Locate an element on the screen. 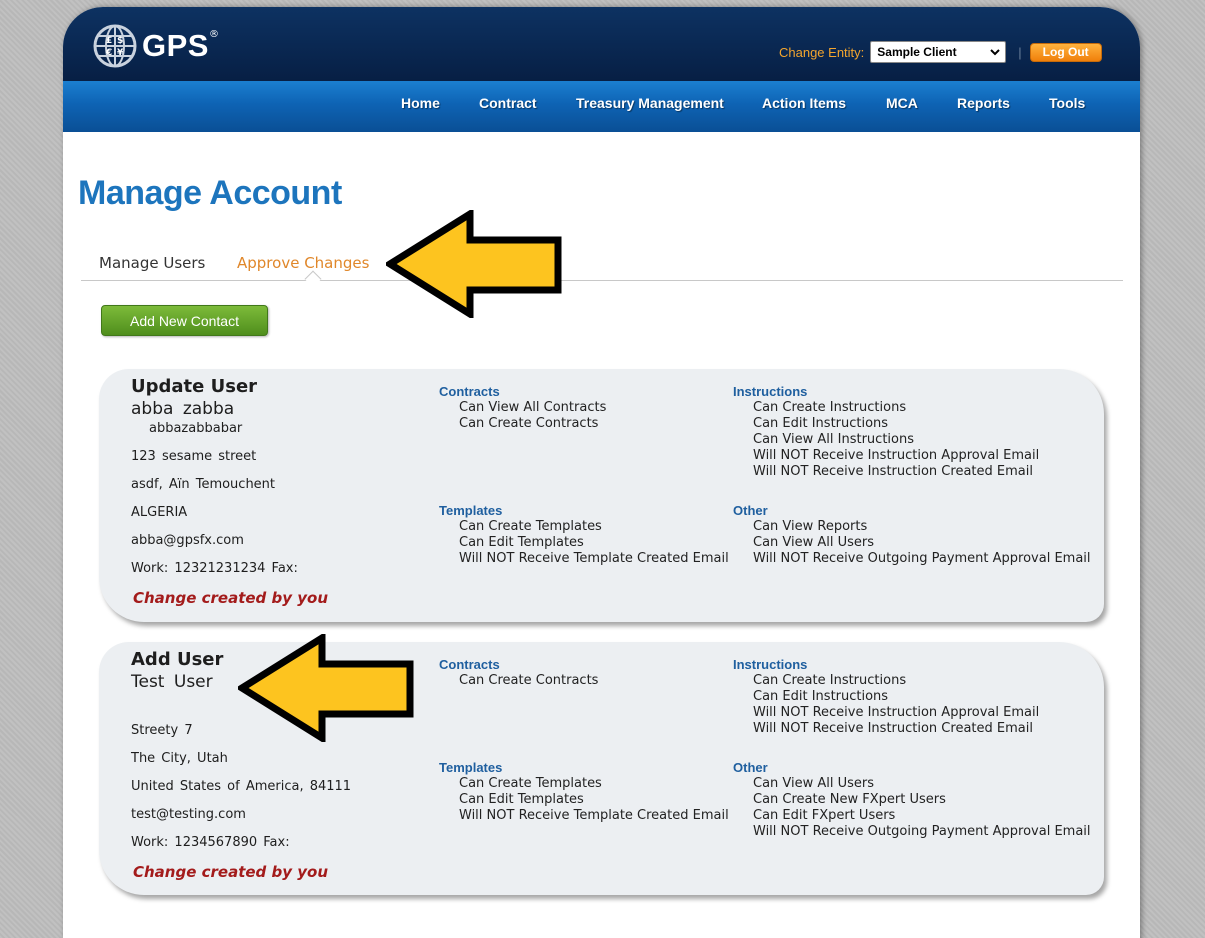 This screenshot has height=938, width=1205. contracts-permissions: Contracts Can Create Contracts is located at coordinates (518, 673).